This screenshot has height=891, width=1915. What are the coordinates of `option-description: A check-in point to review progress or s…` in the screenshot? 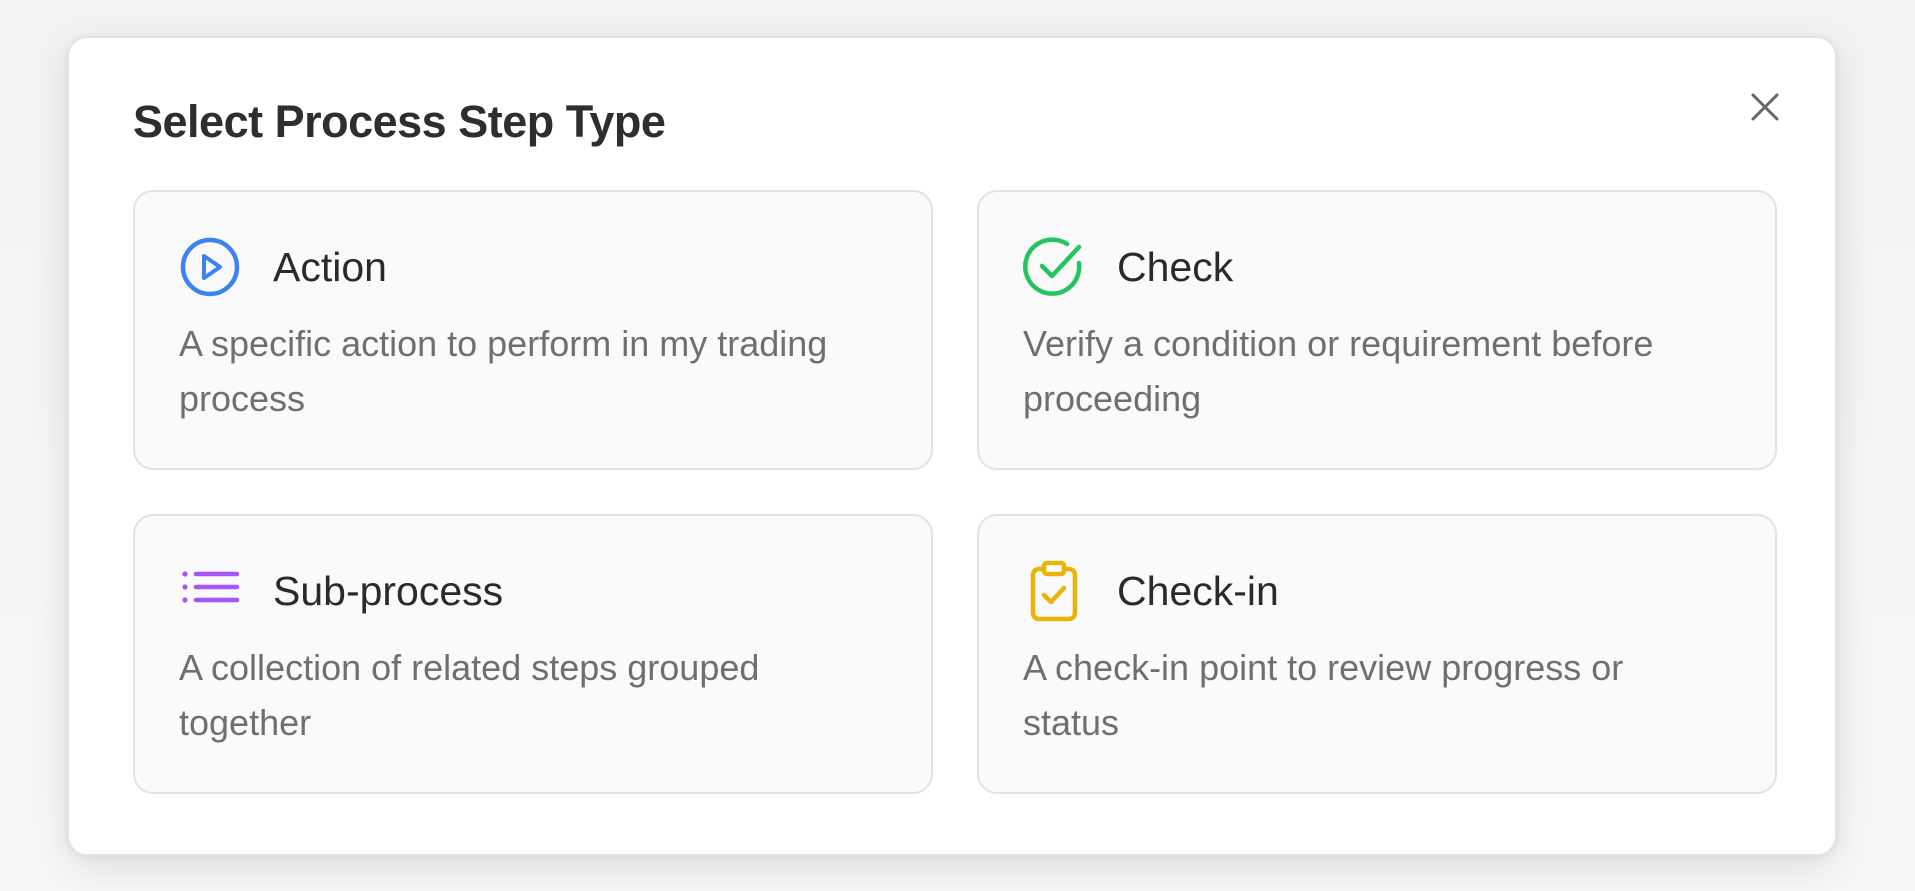 It's located at (1323, 695).